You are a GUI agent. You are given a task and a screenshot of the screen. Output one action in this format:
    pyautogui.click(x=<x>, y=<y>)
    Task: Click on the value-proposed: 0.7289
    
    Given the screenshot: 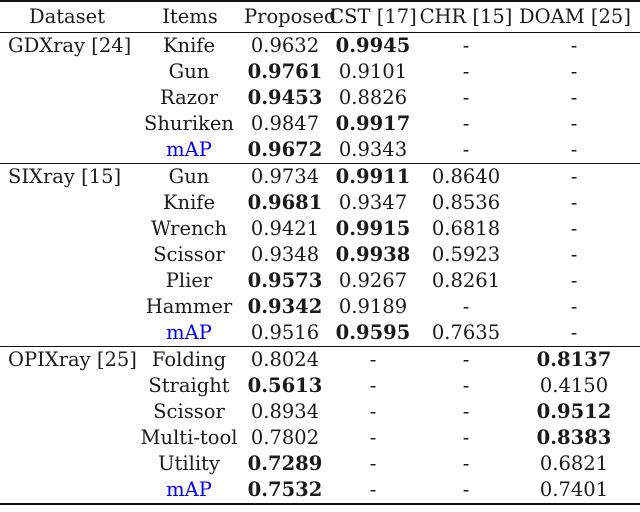 What is the action you would take?
    pyautogui.click(x=285, y=463)
    